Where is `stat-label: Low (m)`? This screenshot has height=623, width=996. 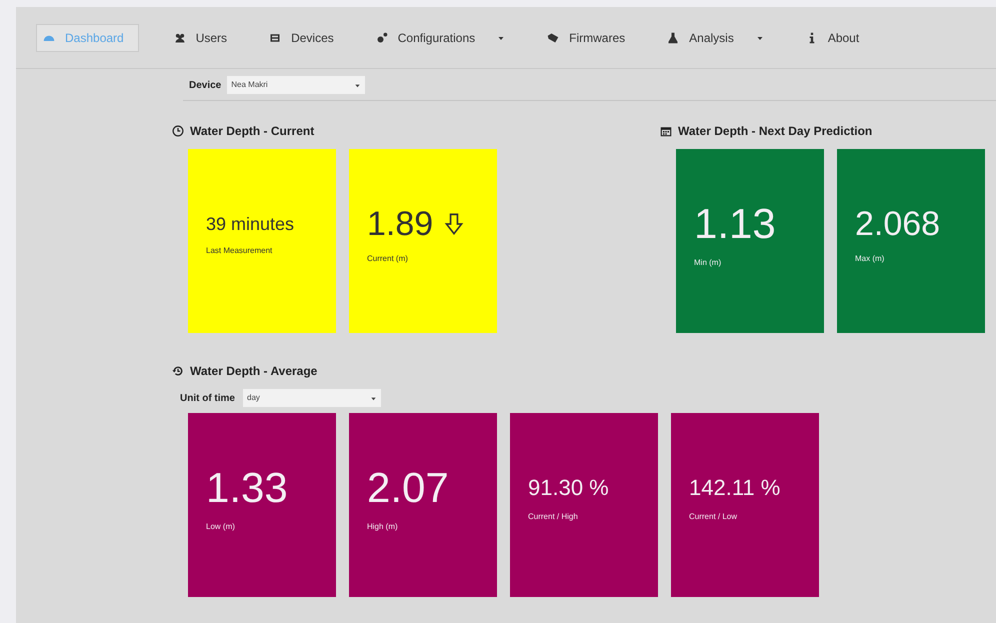
stat-label: Low (m) is located at coordinates (221, 527).